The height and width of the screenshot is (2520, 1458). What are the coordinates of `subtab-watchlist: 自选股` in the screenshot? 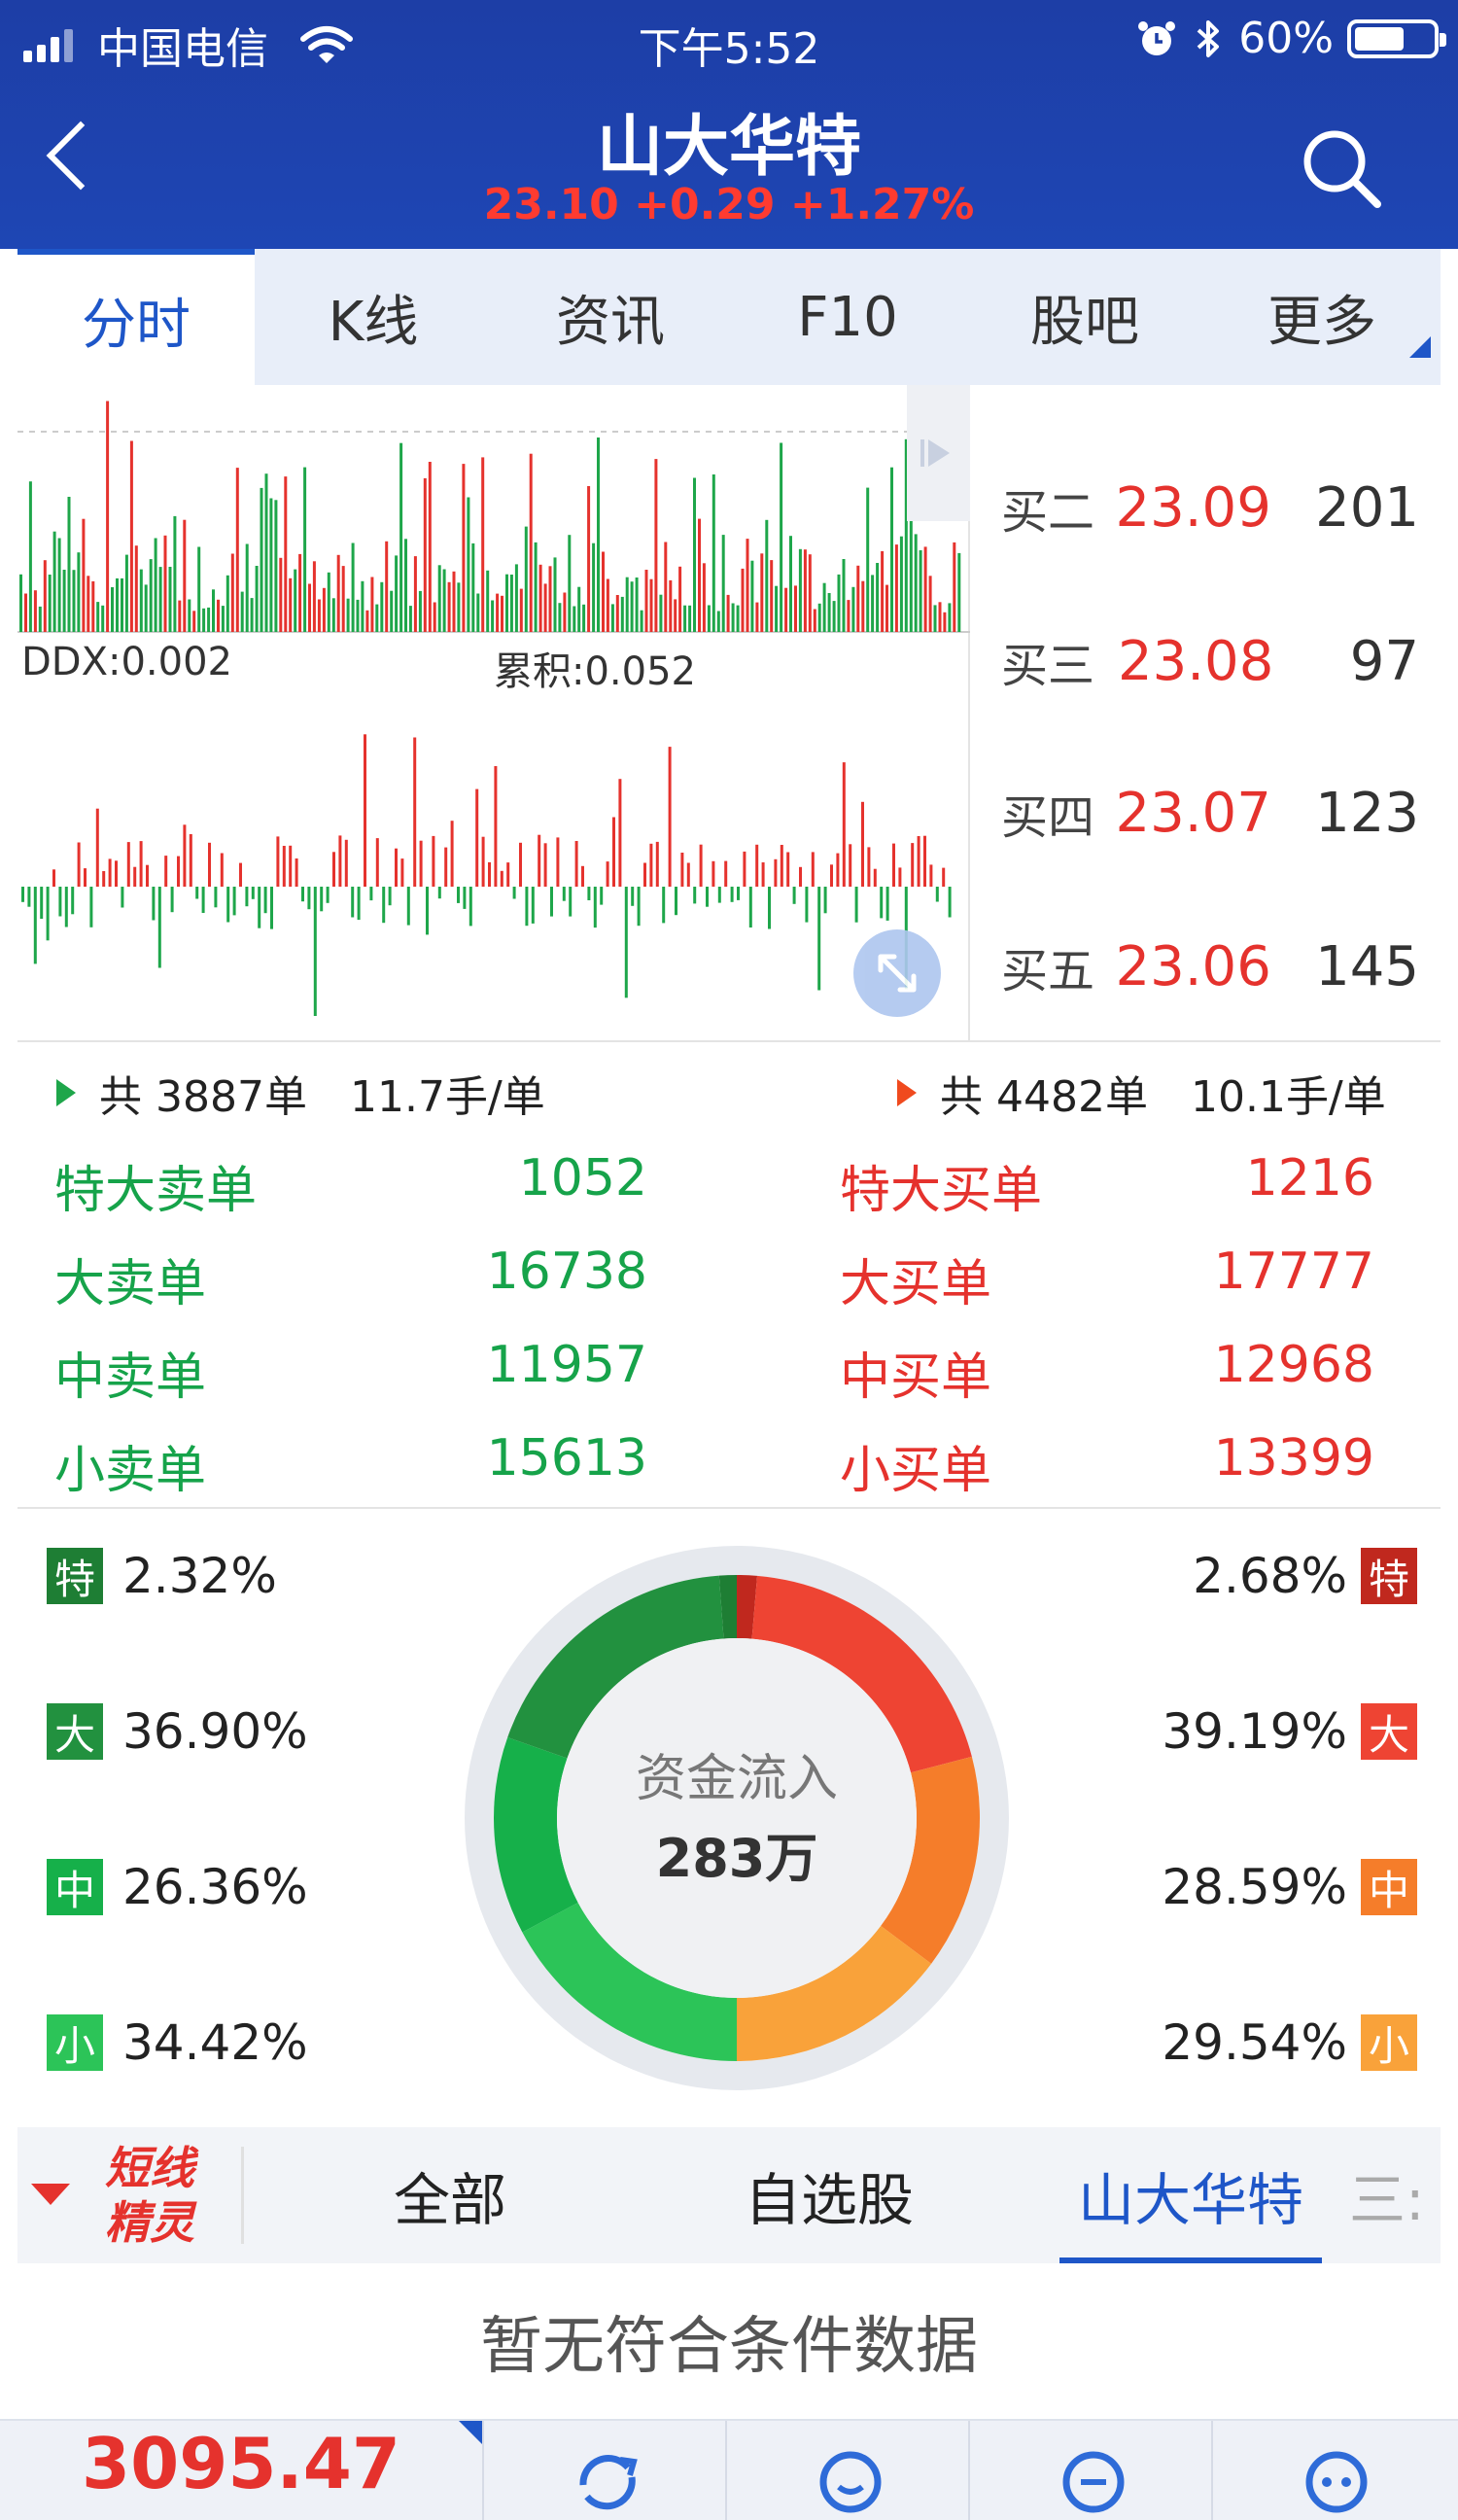 It's located at (829, 2195).